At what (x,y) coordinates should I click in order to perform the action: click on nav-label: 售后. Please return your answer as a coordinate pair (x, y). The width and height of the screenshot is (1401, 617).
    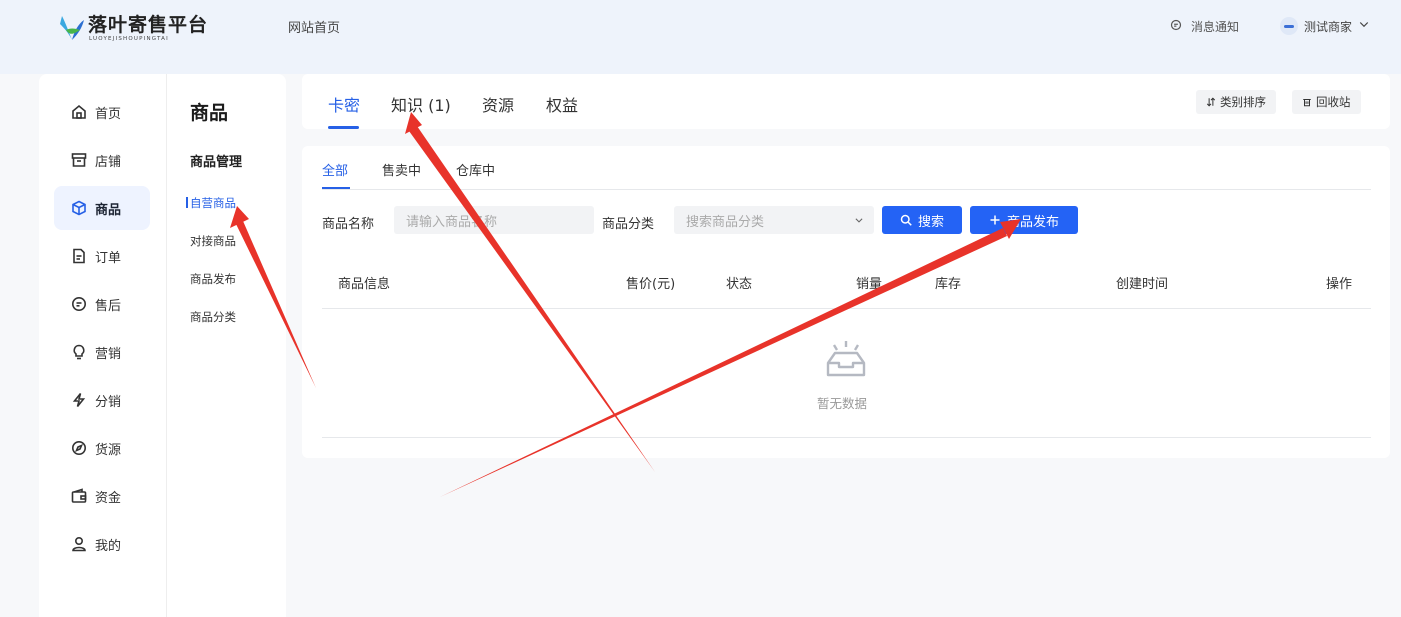
    Looking at the image, I should click on (108, 306).